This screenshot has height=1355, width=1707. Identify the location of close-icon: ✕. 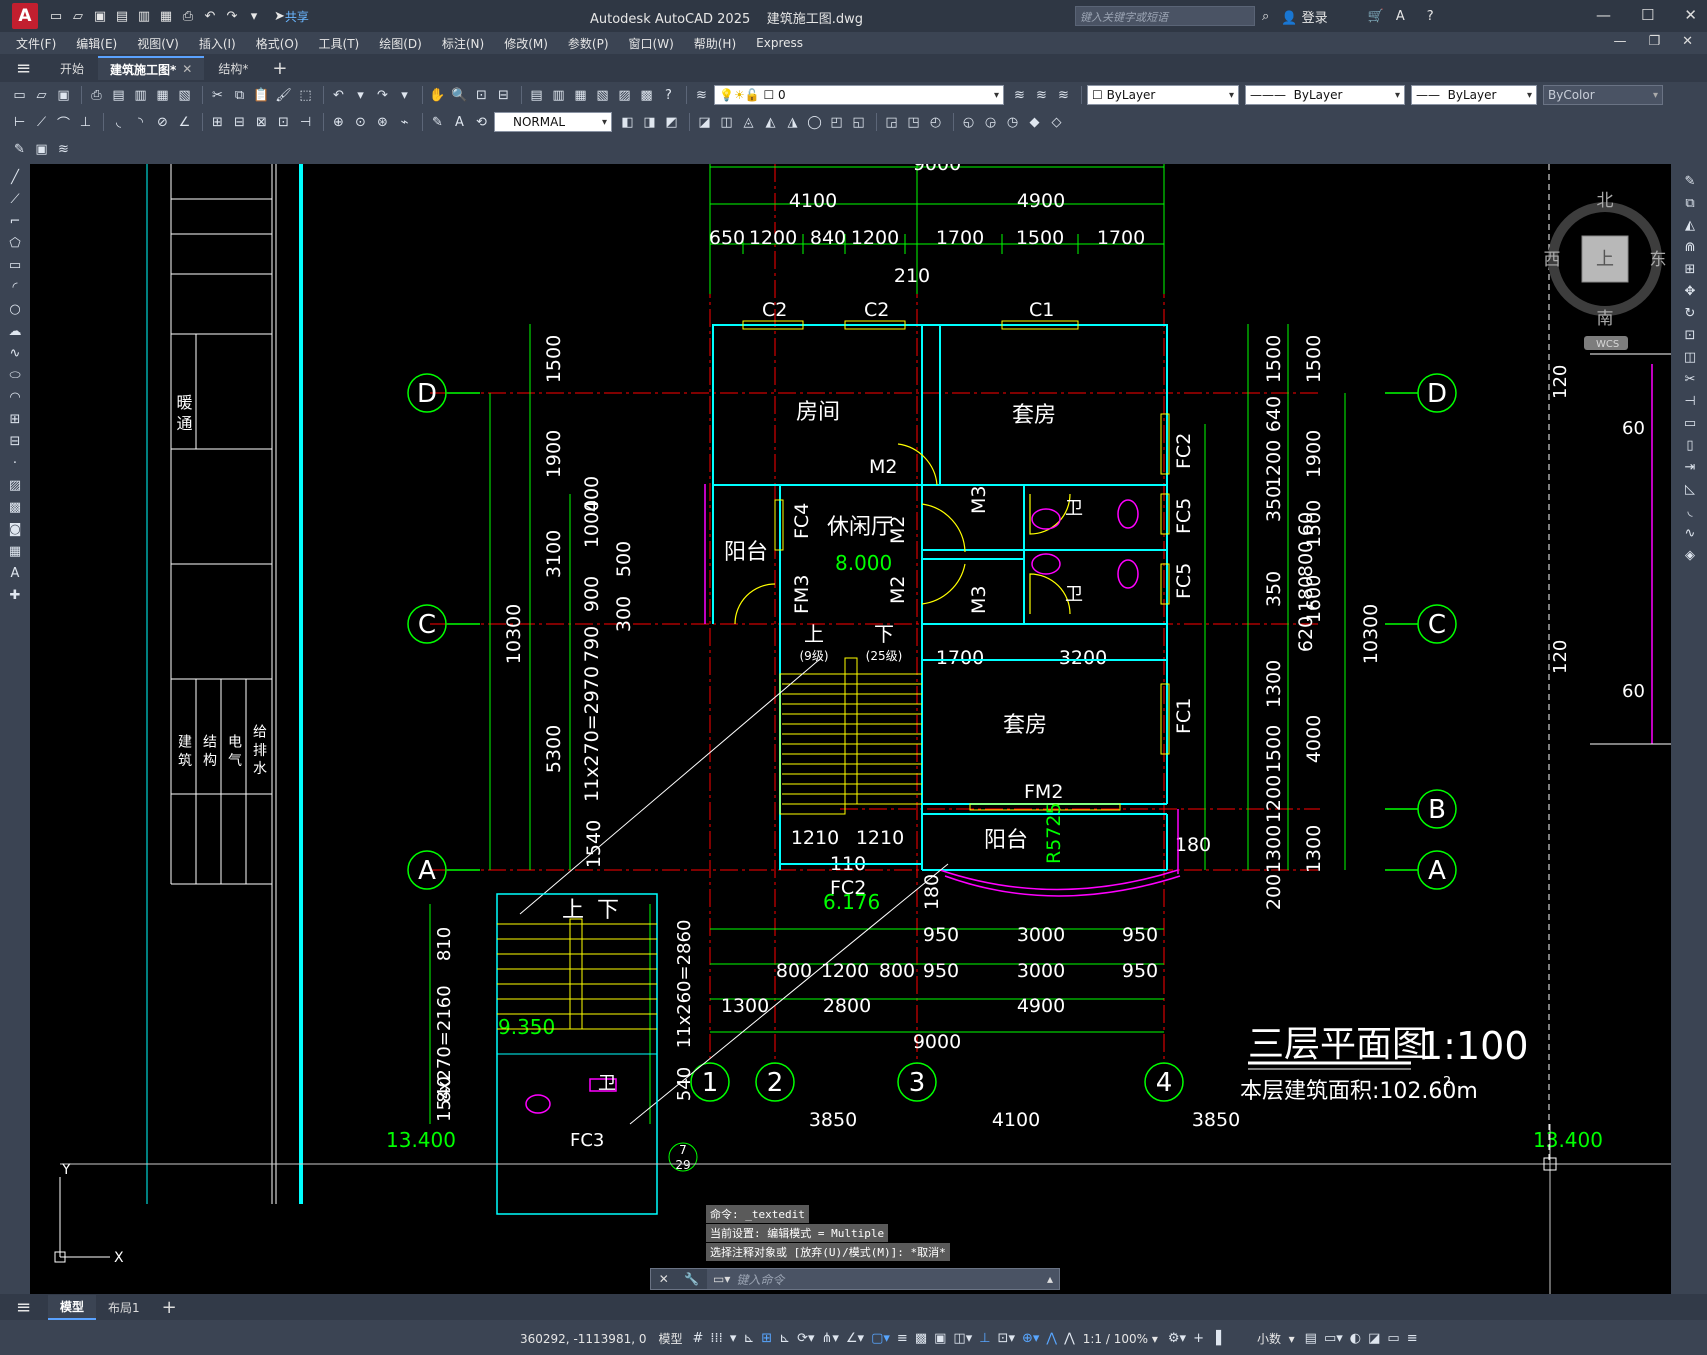
(664, 1279).